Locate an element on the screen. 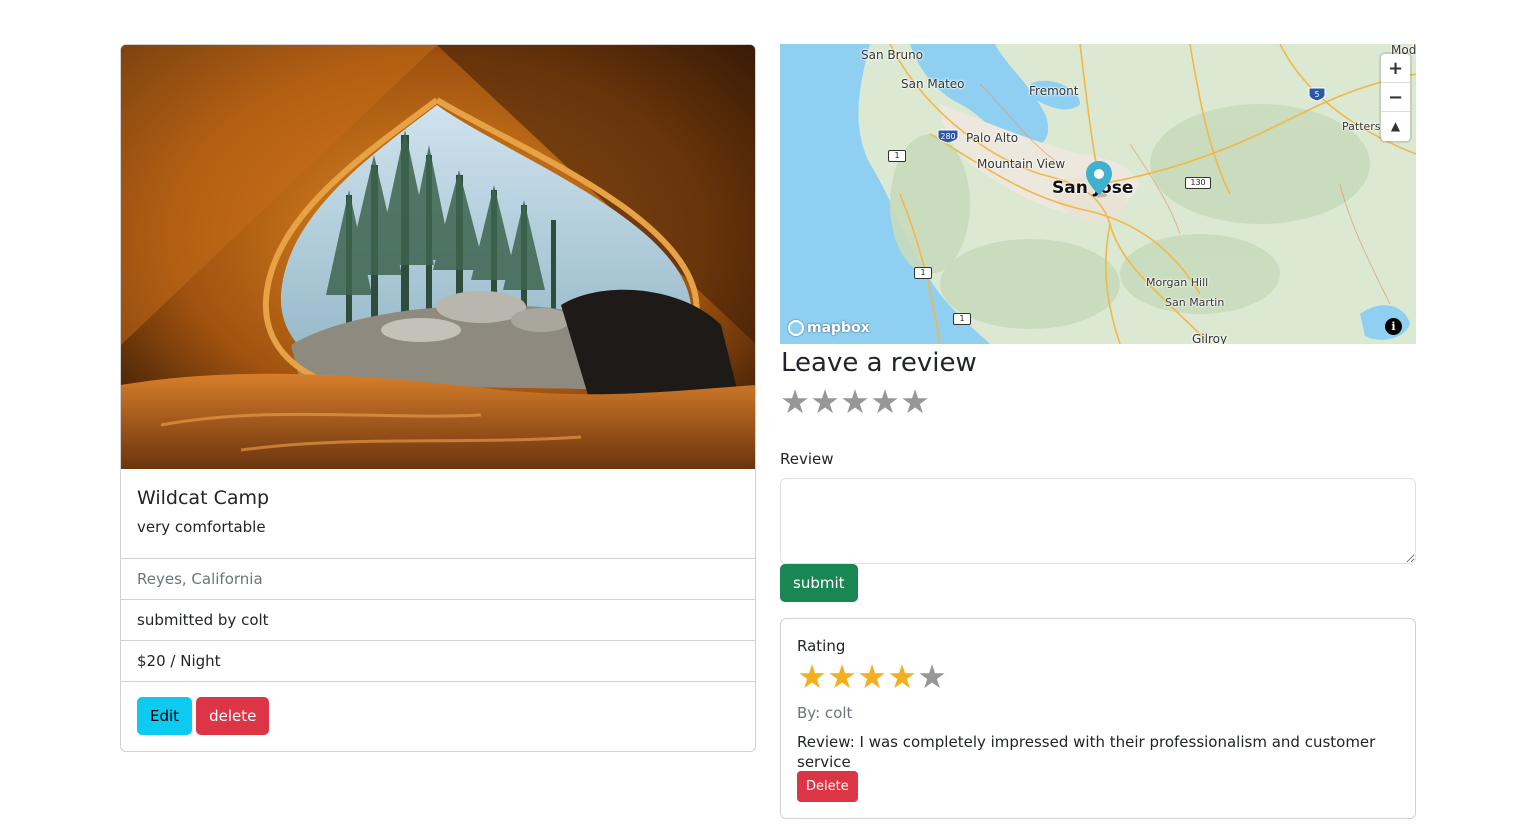  interstate-280-shield: 280 is located at coordinates (948, 136).